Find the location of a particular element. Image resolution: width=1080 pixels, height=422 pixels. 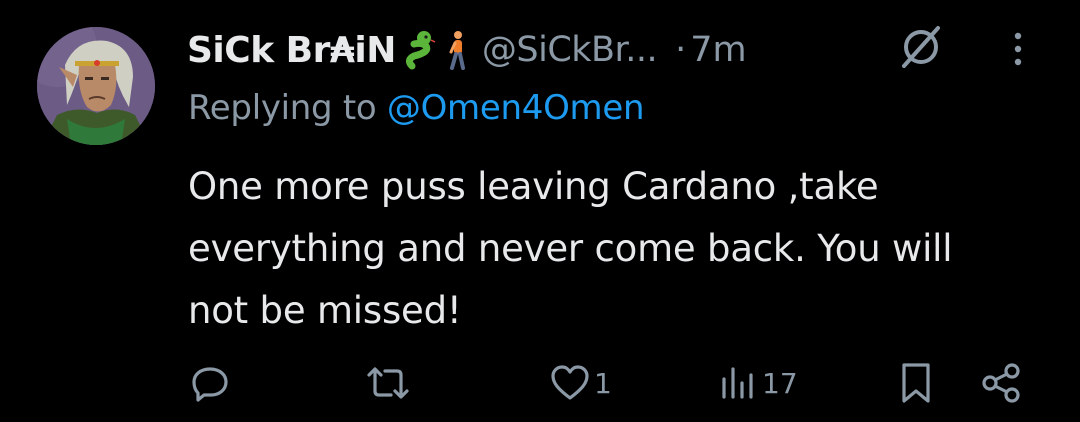

retweet-button is located at coordinates (390, 383).